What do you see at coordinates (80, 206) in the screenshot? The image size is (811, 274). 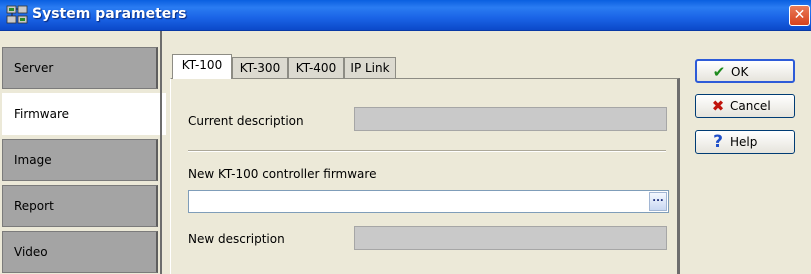 I see `sidebar-item-report: Report` at bounding box center [80, 206].